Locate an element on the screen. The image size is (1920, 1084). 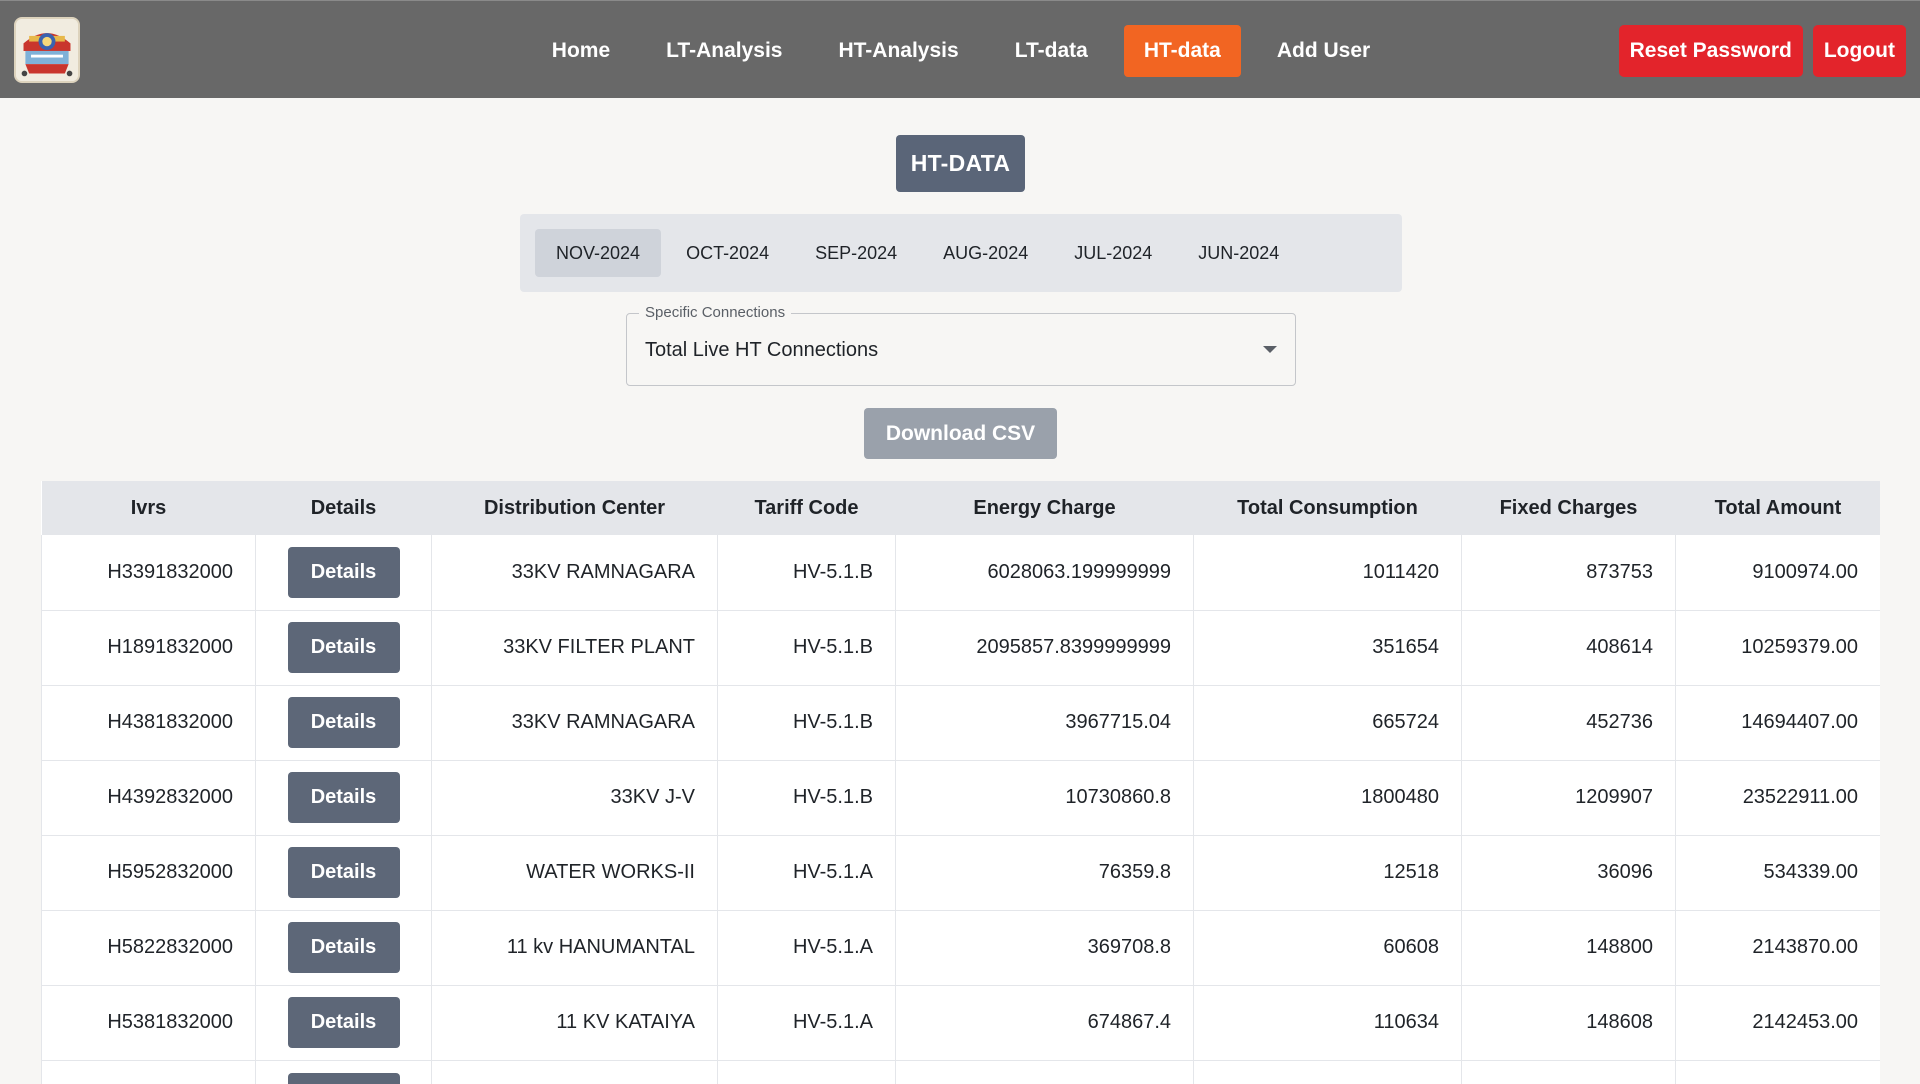
cell-ivrs: H5381832000 is located at coordinates (148, 1022).